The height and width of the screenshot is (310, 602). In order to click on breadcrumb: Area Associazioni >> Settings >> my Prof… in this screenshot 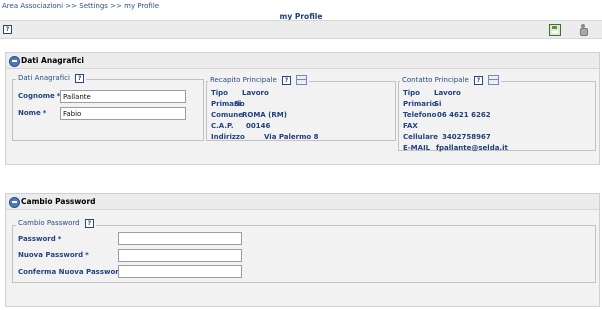, I will do `click(80, 6)`.